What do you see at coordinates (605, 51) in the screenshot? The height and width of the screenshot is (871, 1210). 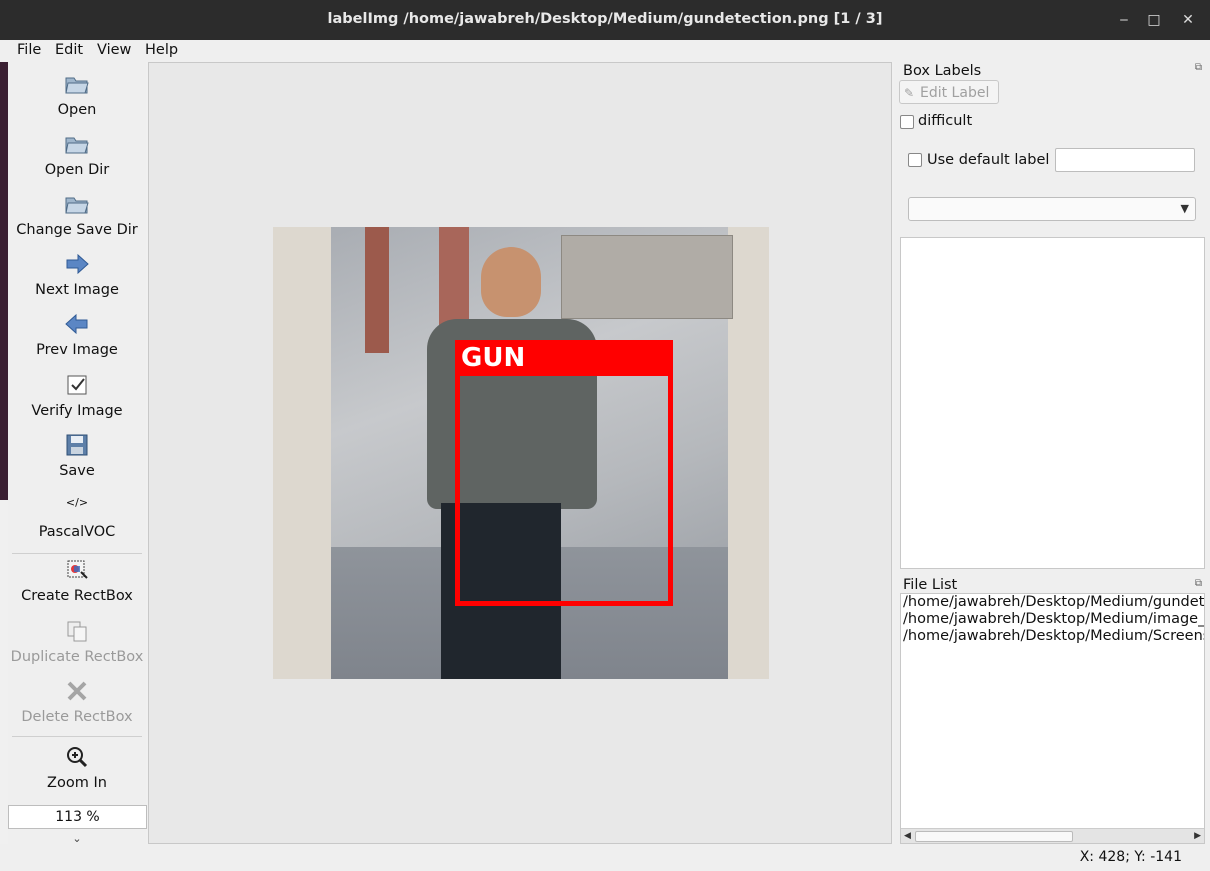 I see `menu-bar: File Edit View Help` at bounding box center [605, 51].